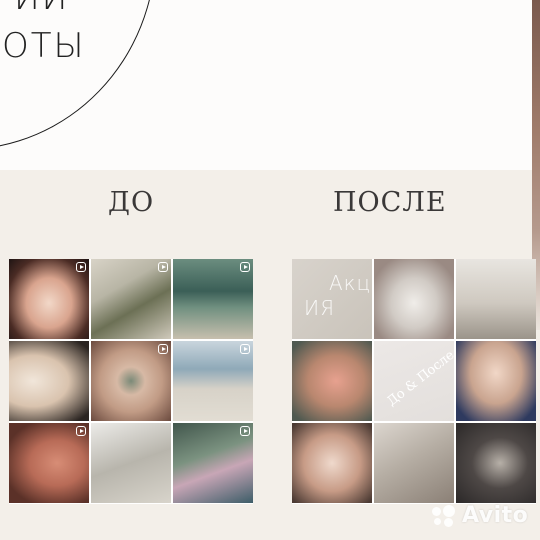 This screenshot has width=540, height=540. I want to click on label-before: ДО, so click(131, 202).